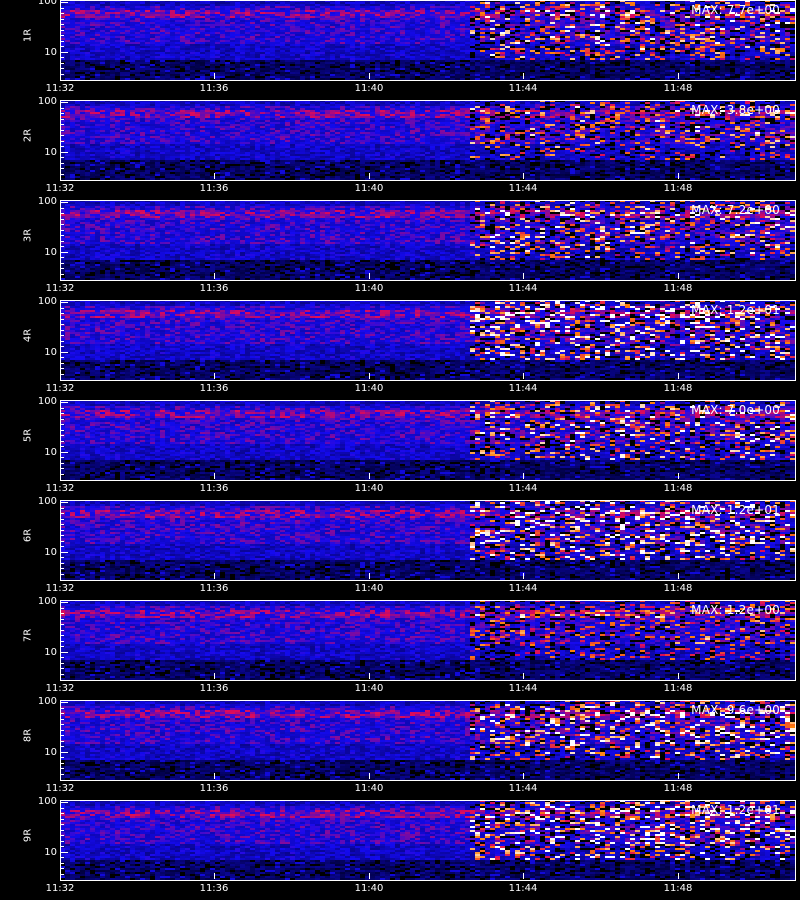 This screenshot has width=800, height=900. Describe the element at coordinates (28, 135) in the screenshot. I see `y-axis-label: 2R` at that location.